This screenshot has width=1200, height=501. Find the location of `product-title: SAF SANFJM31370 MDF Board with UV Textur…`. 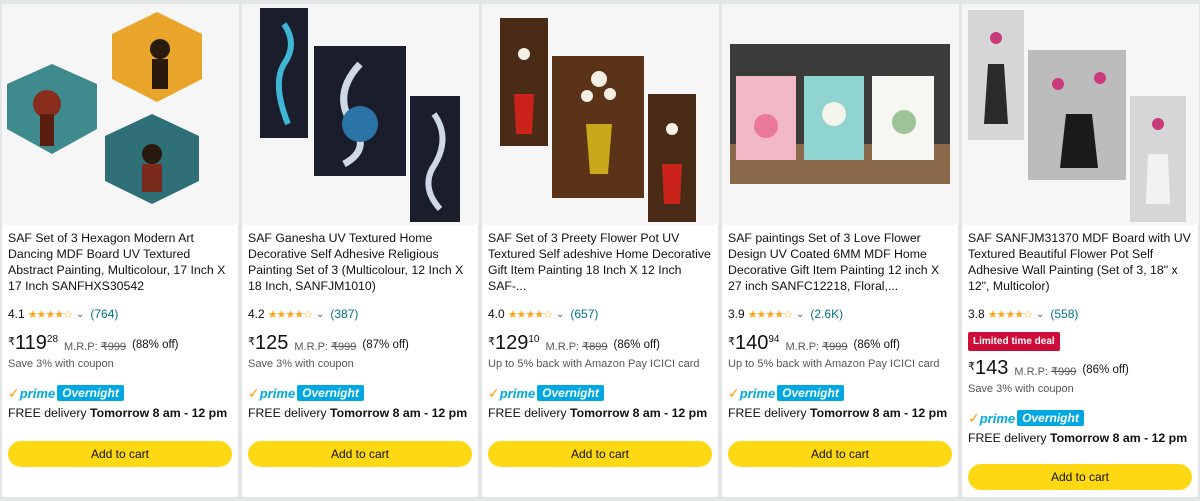

product-title: SAF SANFJM31370 MDF Board with UV Textur… is located at coordinates (1080, 262).